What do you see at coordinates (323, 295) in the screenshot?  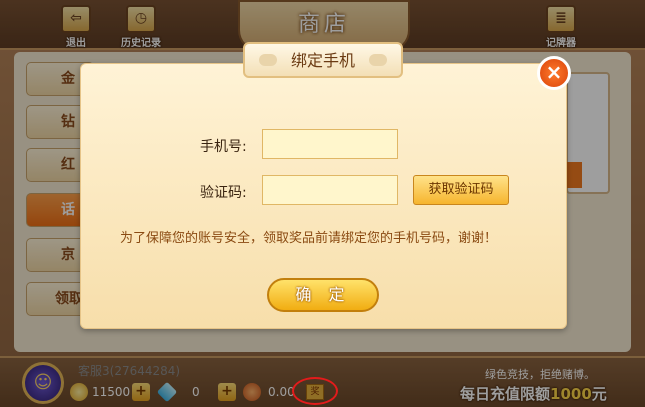 I see `confirm-button: 确 定` at bounding box center [323, 295].